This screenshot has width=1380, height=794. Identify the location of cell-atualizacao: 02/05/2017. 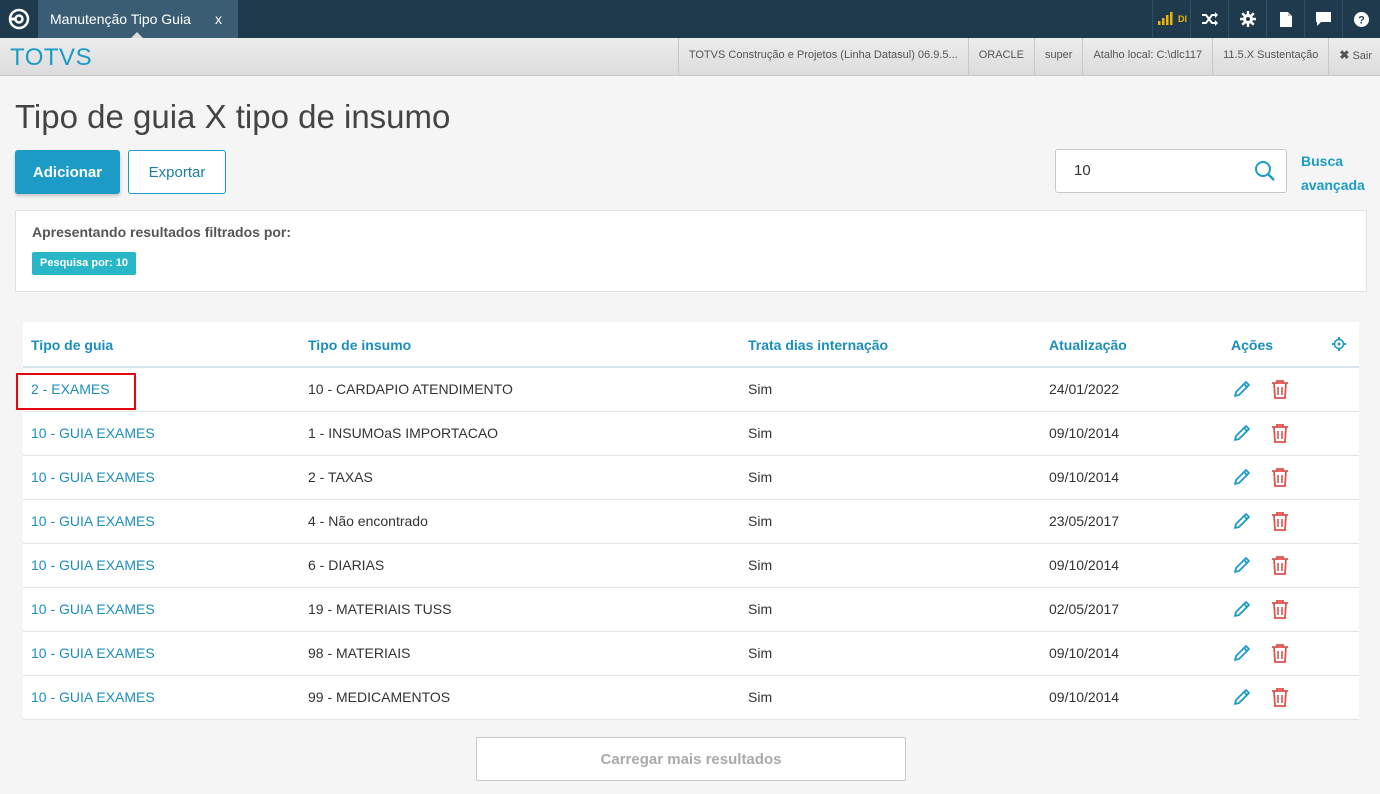
(1084, 609).